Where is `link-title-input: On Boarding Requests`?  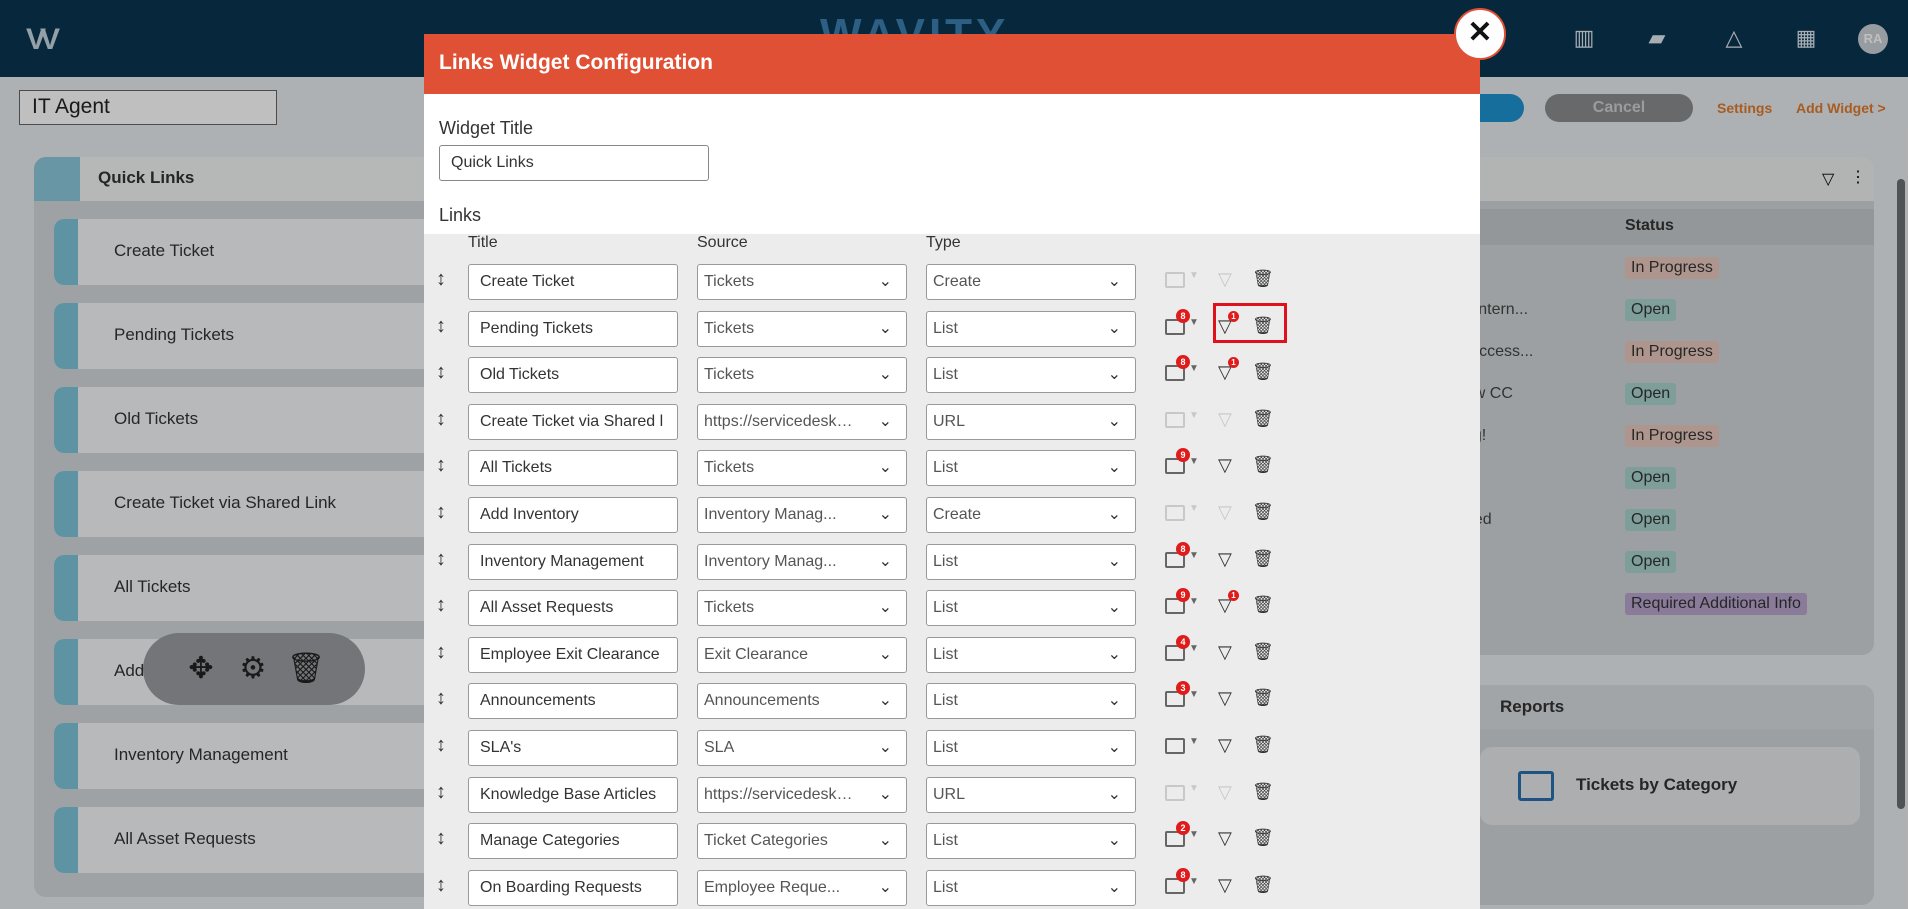
link-title-input: On Boarding Requests is located at coordinates (573, 887).